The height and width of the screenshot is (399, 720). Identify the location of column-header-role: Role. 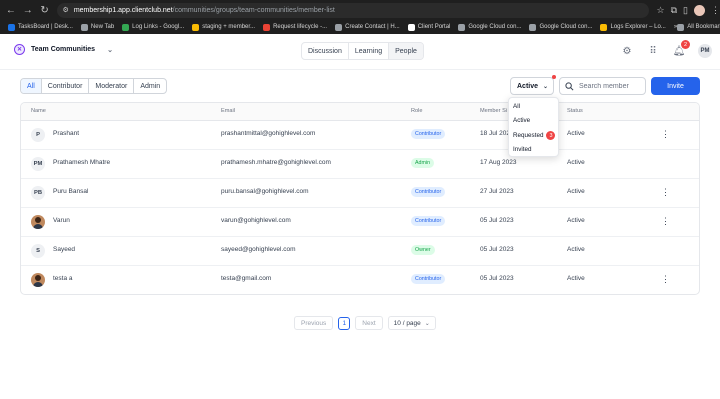
(417, 111).